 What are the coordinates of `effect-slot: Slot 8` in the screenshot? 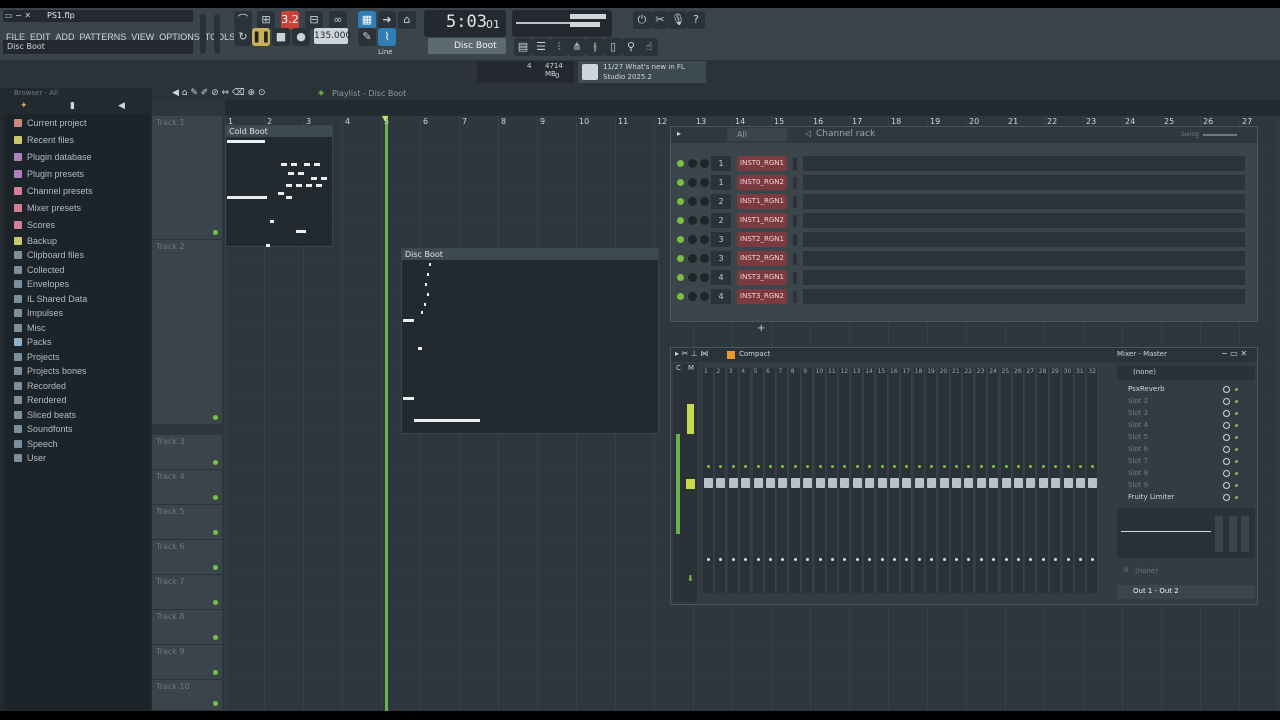 It's located at (1181, 473).